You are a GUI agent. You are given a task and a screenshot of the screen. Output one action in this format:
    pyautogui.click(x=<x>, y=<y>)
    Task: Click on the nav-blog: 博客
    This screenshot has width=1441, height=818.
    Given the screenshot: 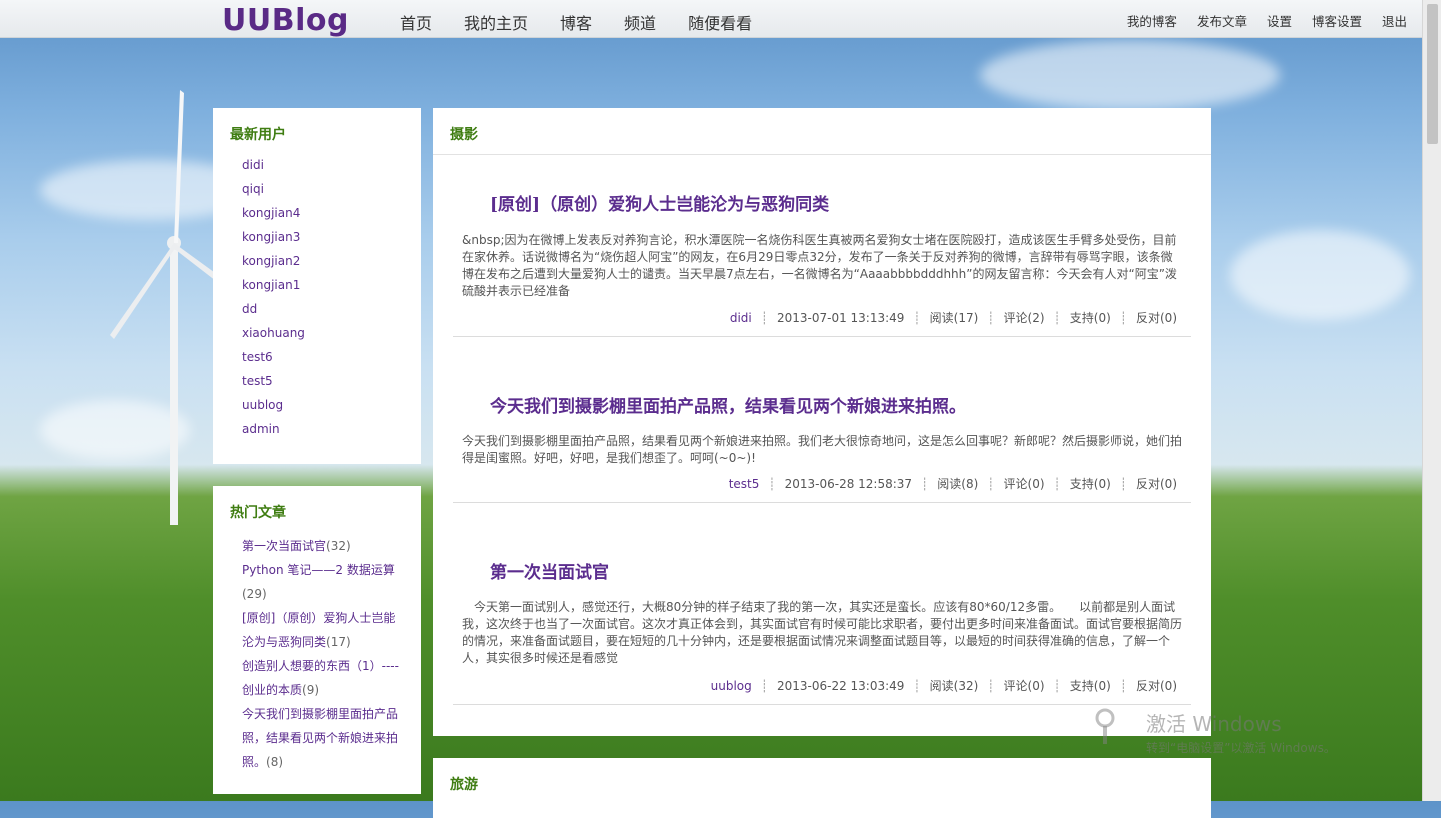 What is the action you would take?
    pyautogui.click(x=576, y=22)
    